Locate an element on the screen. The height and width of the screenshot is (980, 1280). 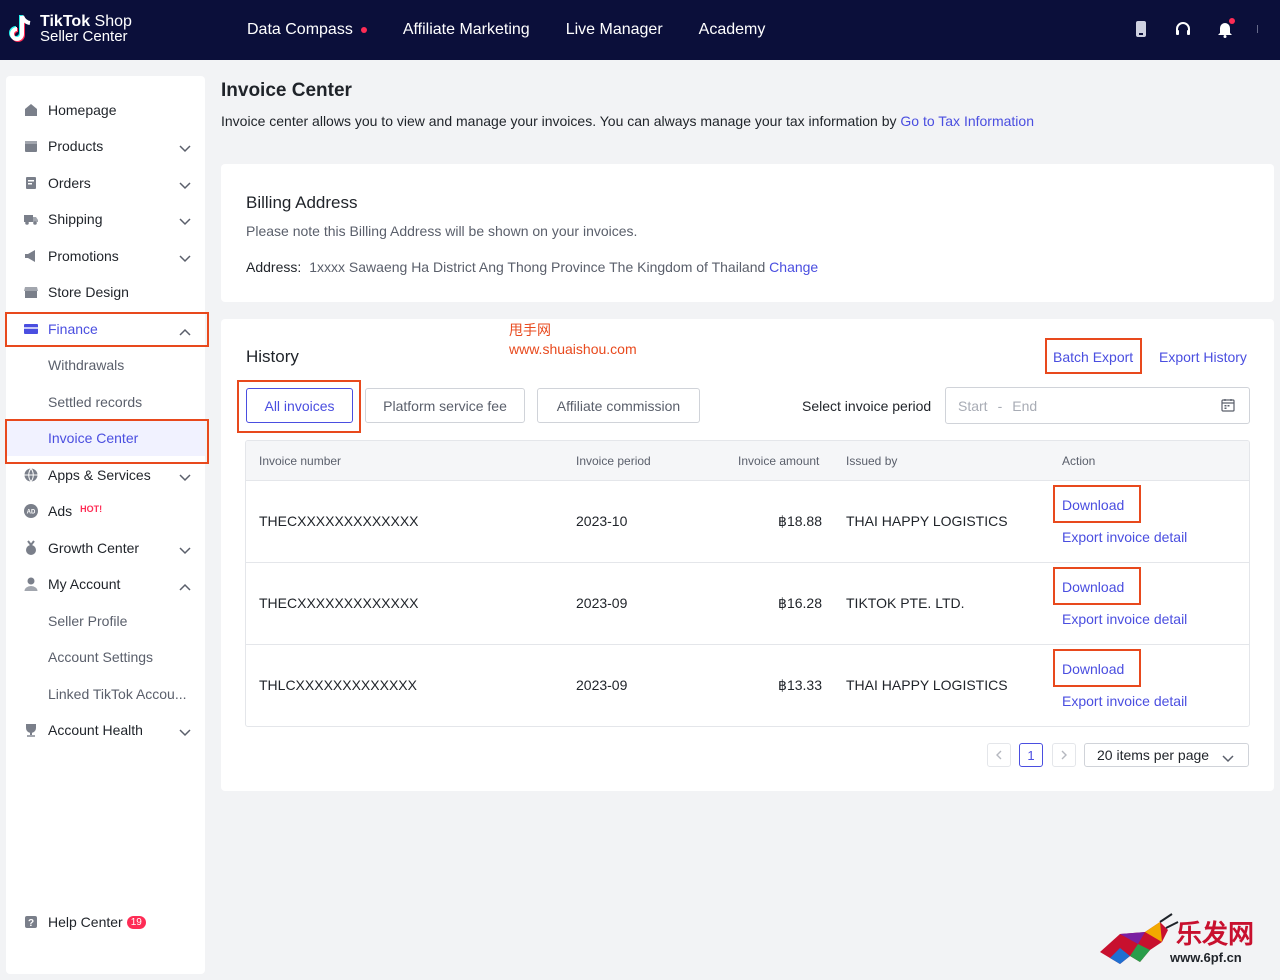
sidebar-item-label: Account Health is located at coordinates (95, 730).